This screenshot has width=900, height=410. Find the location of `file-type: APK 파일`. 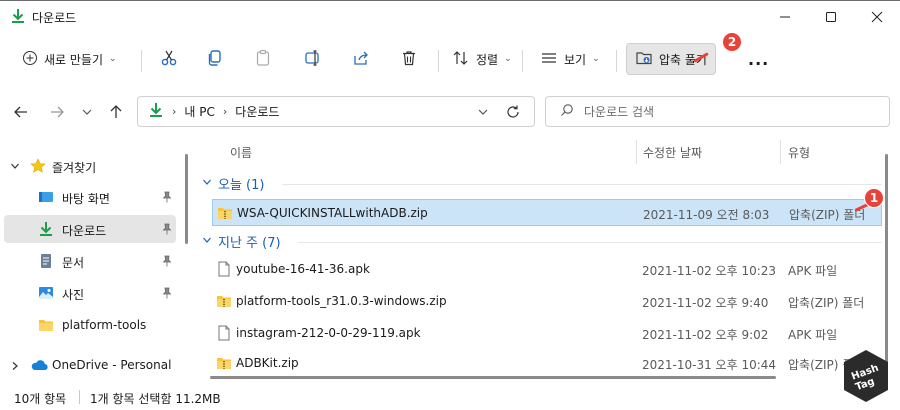

file-type: APK 파일 is located at coordinates (813, 271).